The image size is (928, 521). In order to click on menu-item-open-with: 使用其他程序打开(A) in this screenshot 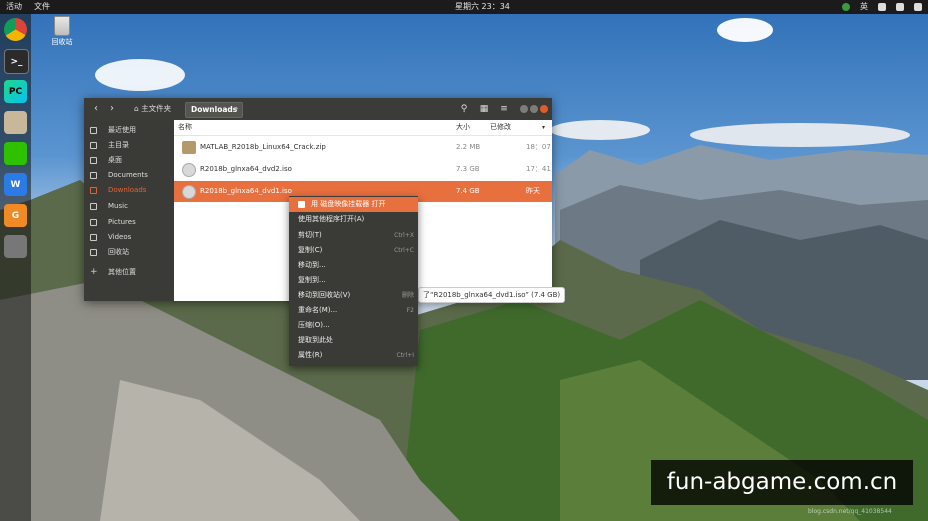, I will do `click(353, 219)`.